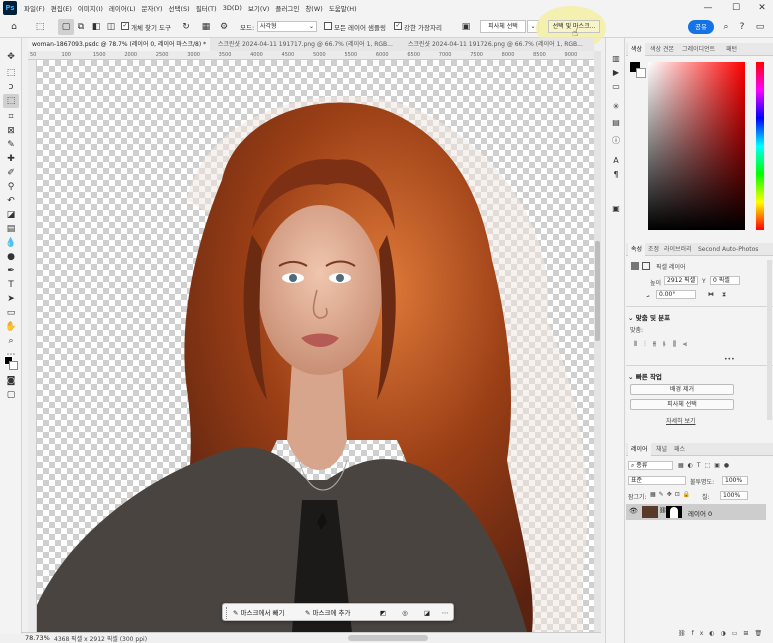 The height and width of the screenshot is (643, 773). I want to click on history-brush-icon: ↶, so click(11, 201).